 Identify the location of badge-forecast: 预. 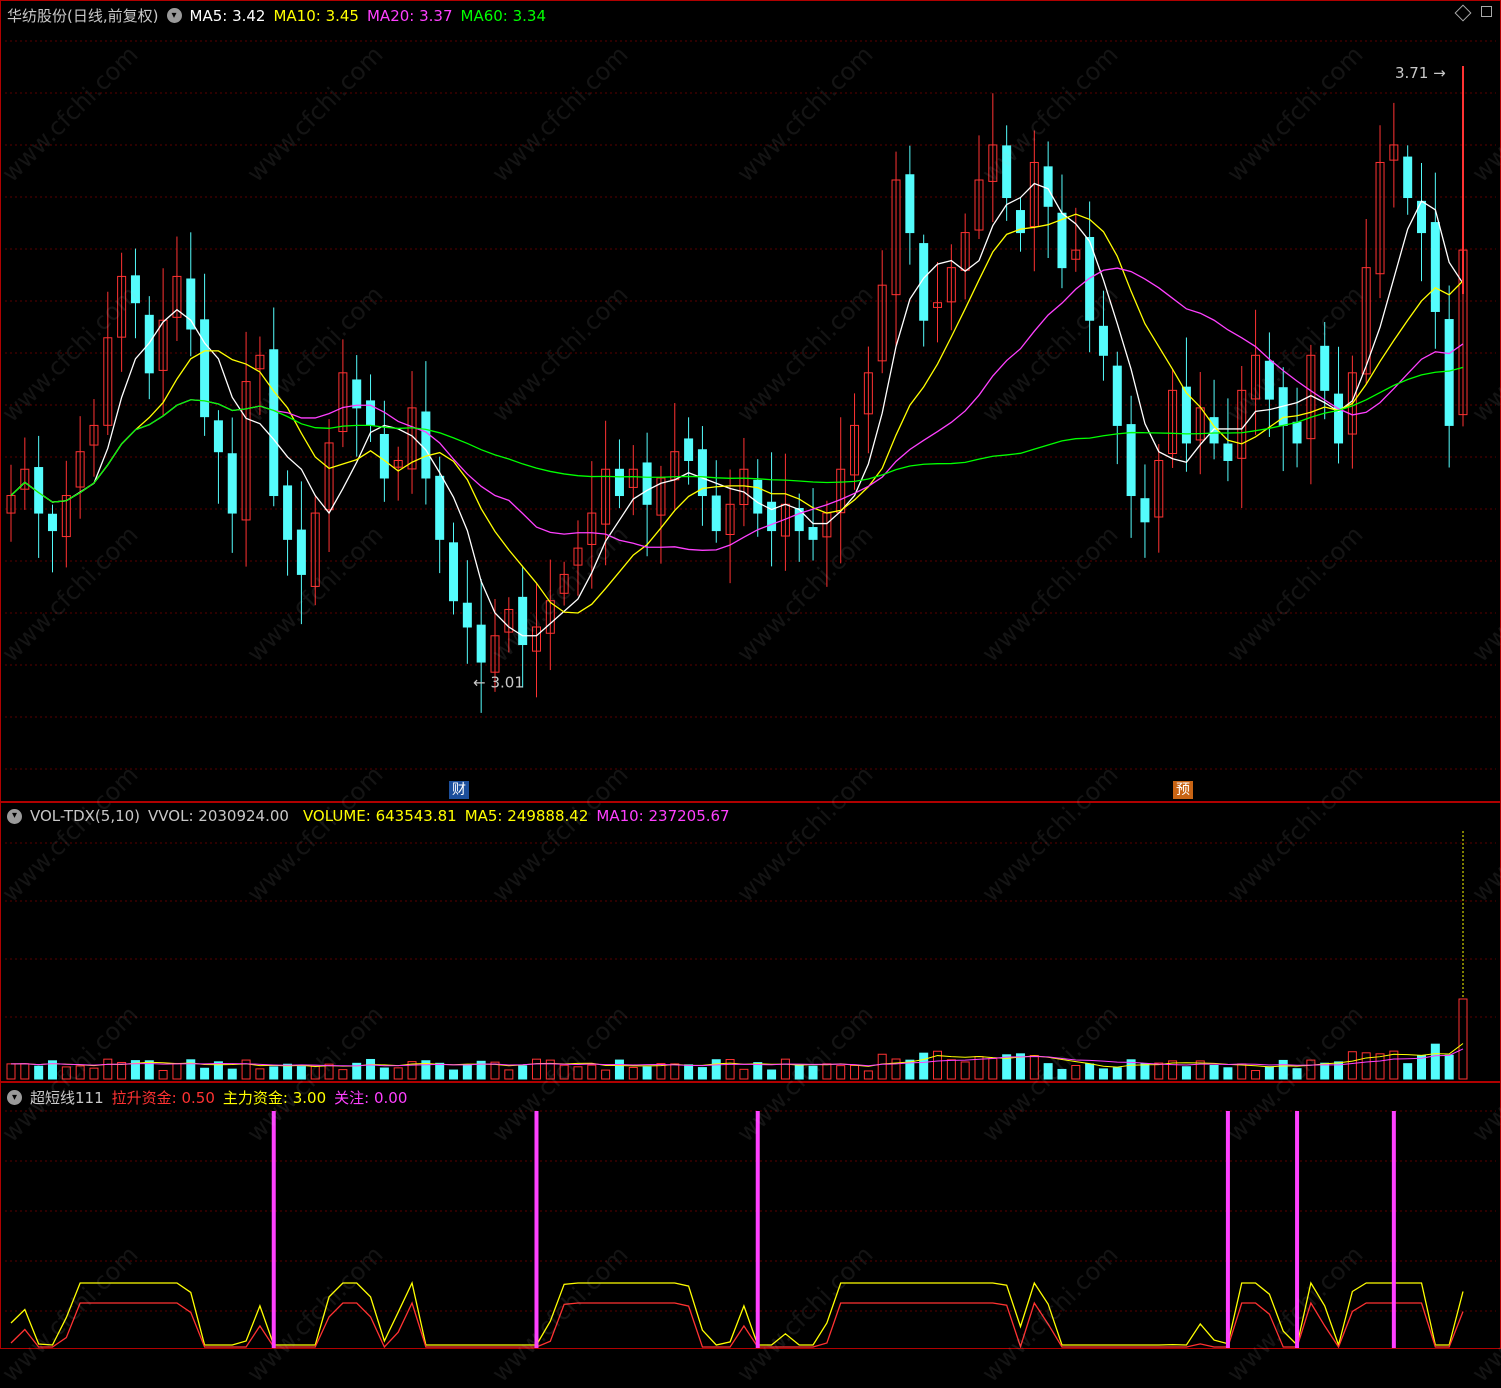
(1183, 790).